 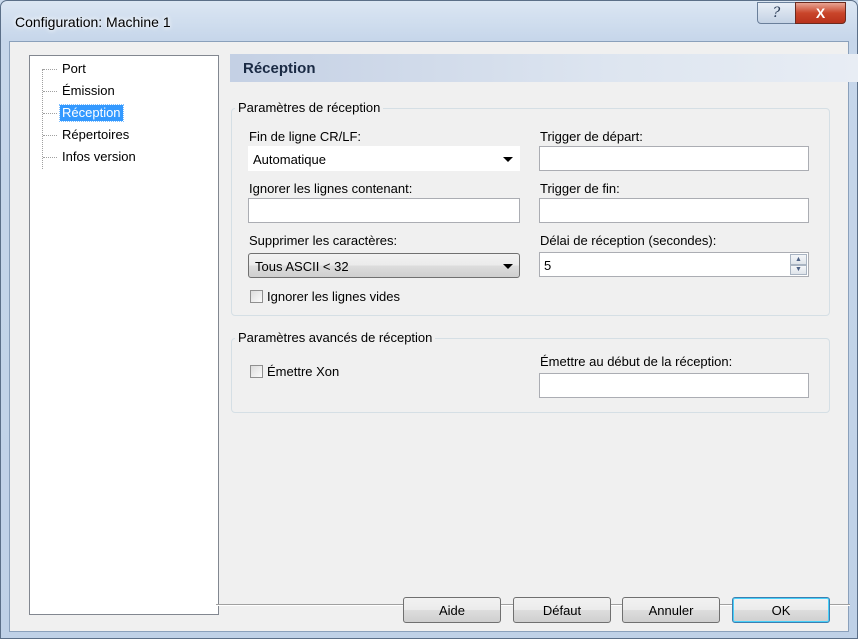 I want to click on title-bar: Configuration: Machine 1 ? X, so click(x=429, y=21).